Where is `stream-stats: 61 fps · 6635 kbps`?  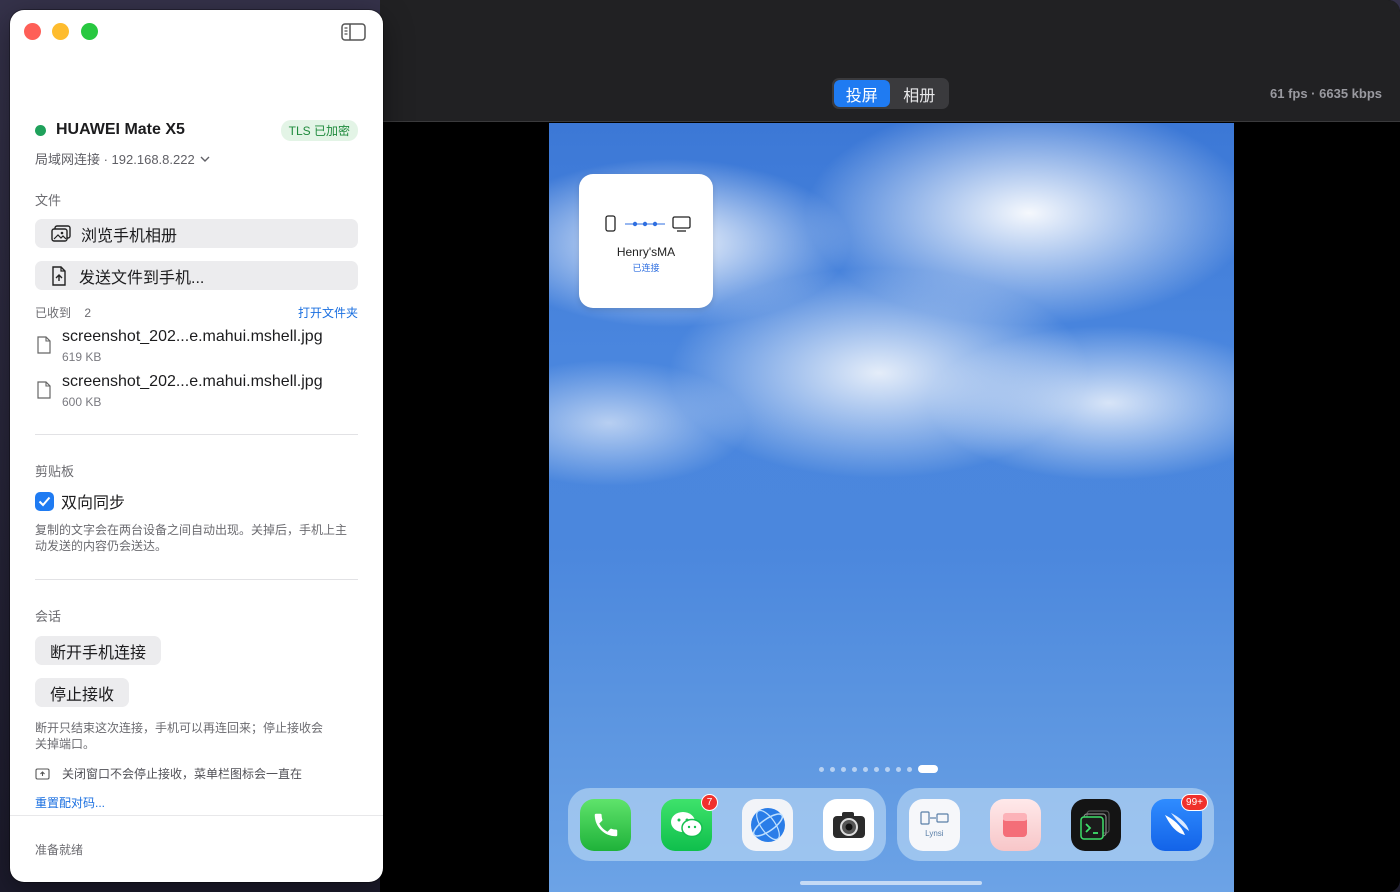 stream-stats: 61 fps · 6635 kbps is located at coordinates (1326, 93).